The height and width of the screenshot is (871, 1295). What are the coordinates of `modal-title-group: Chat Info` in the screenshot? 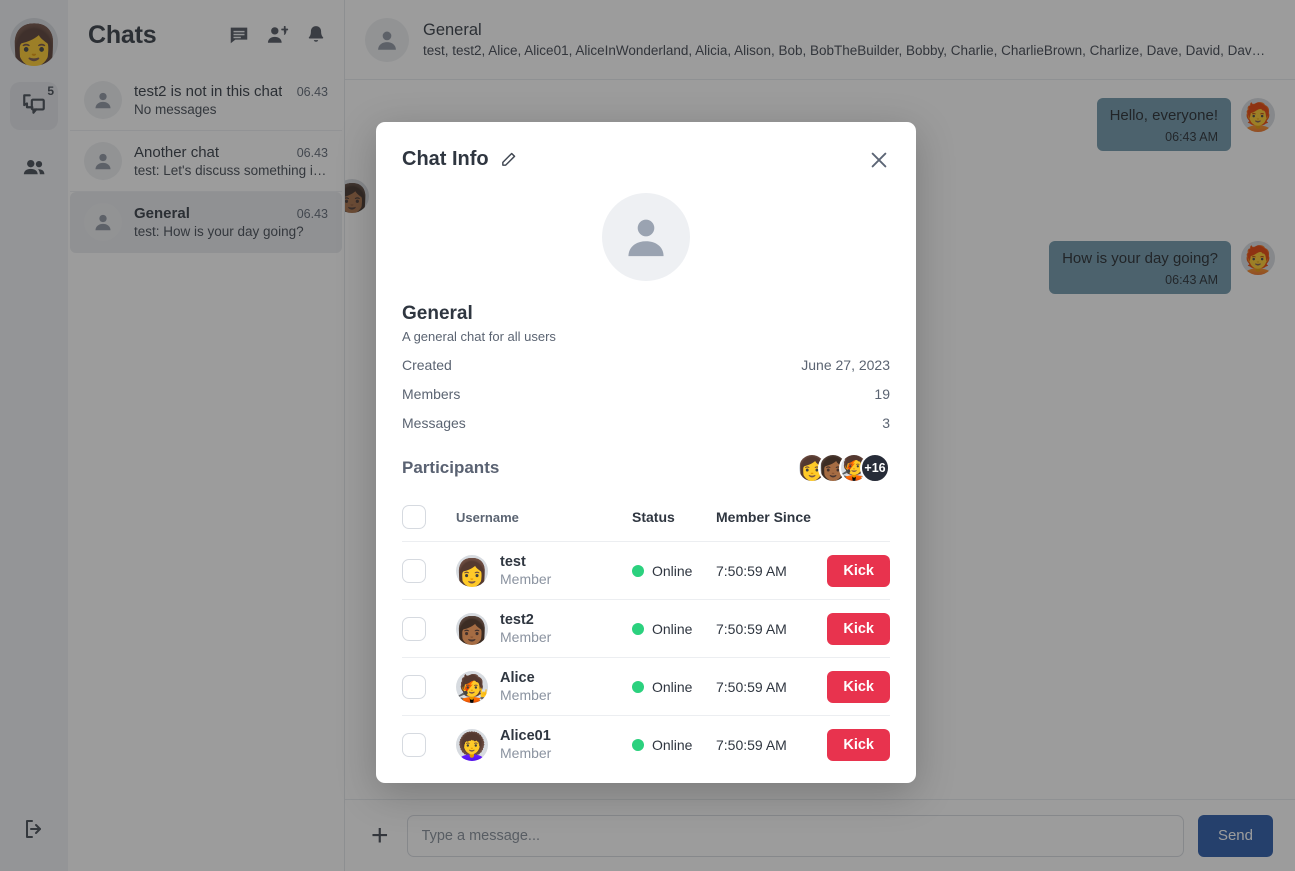 It's located at (459, 159).